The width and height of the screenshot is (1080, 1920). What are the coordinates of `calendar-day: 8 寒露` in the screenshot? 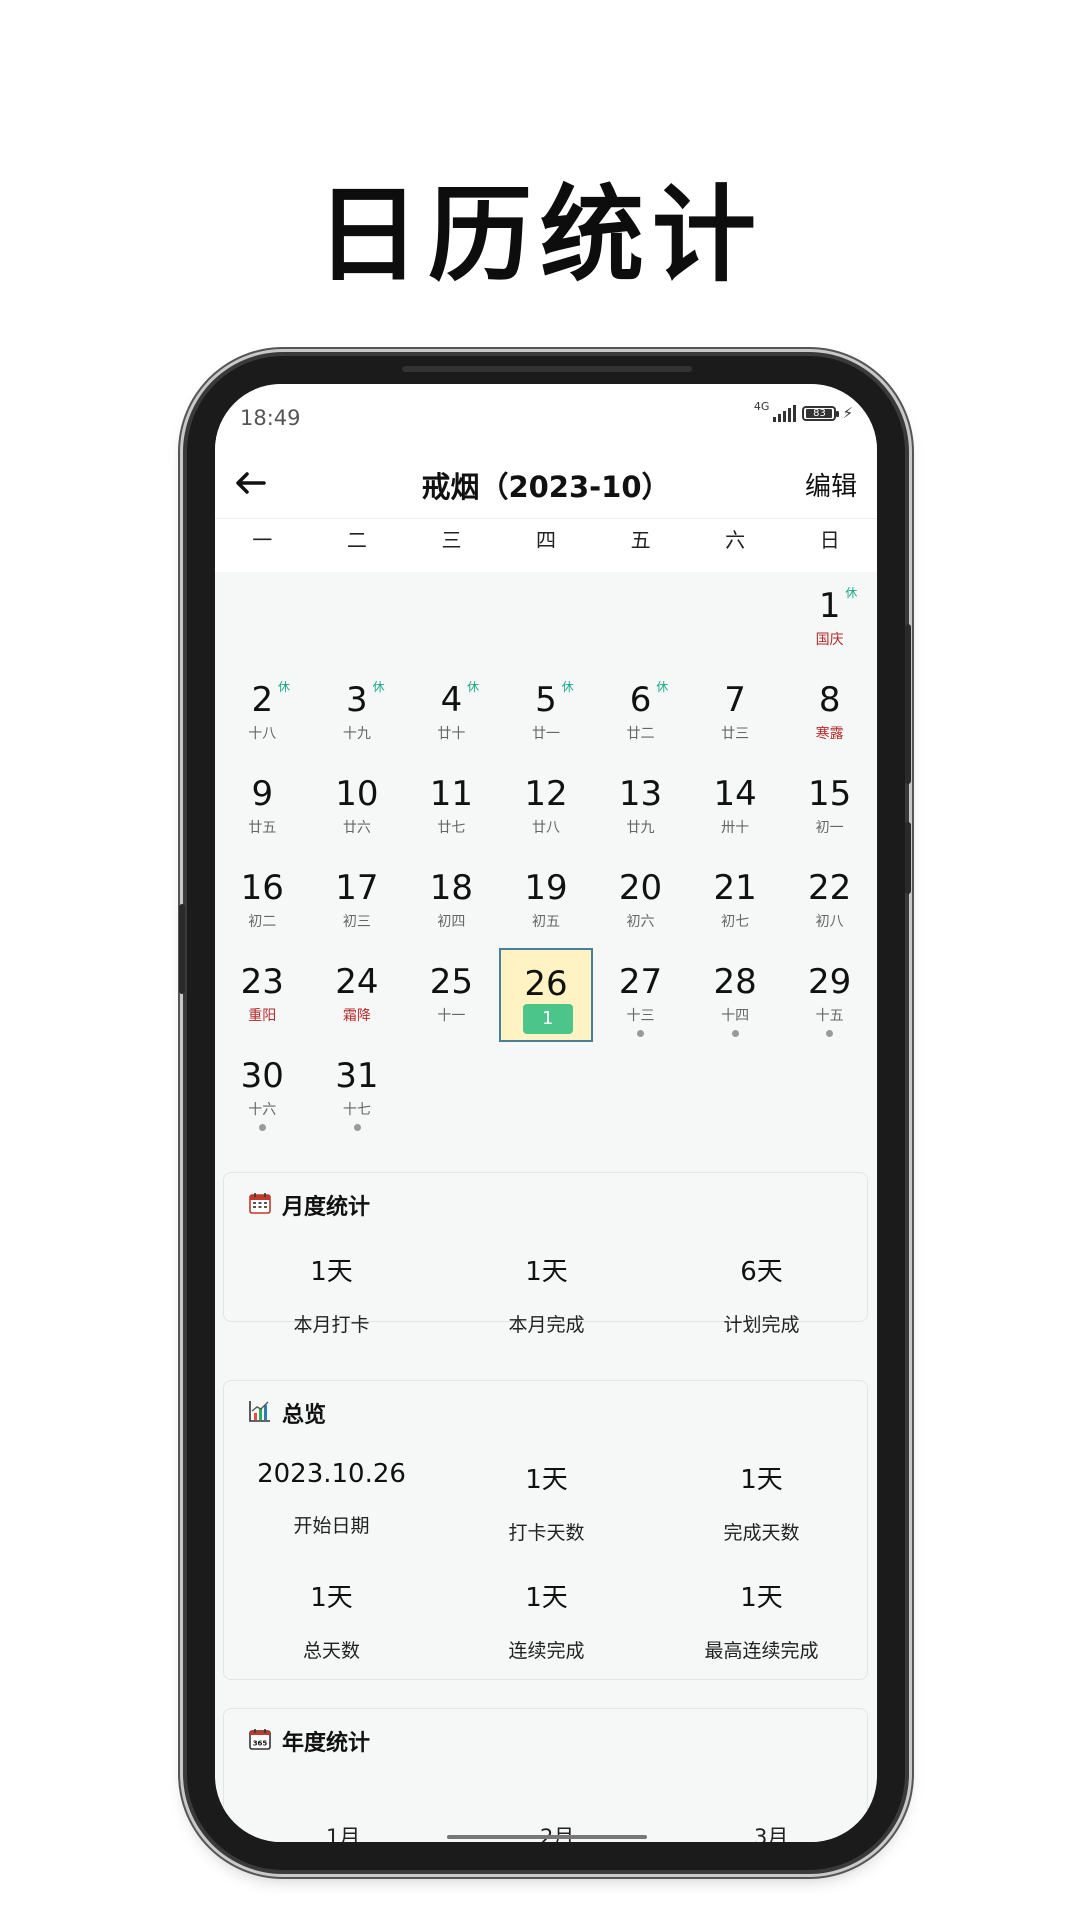 It's located at (829, 713).